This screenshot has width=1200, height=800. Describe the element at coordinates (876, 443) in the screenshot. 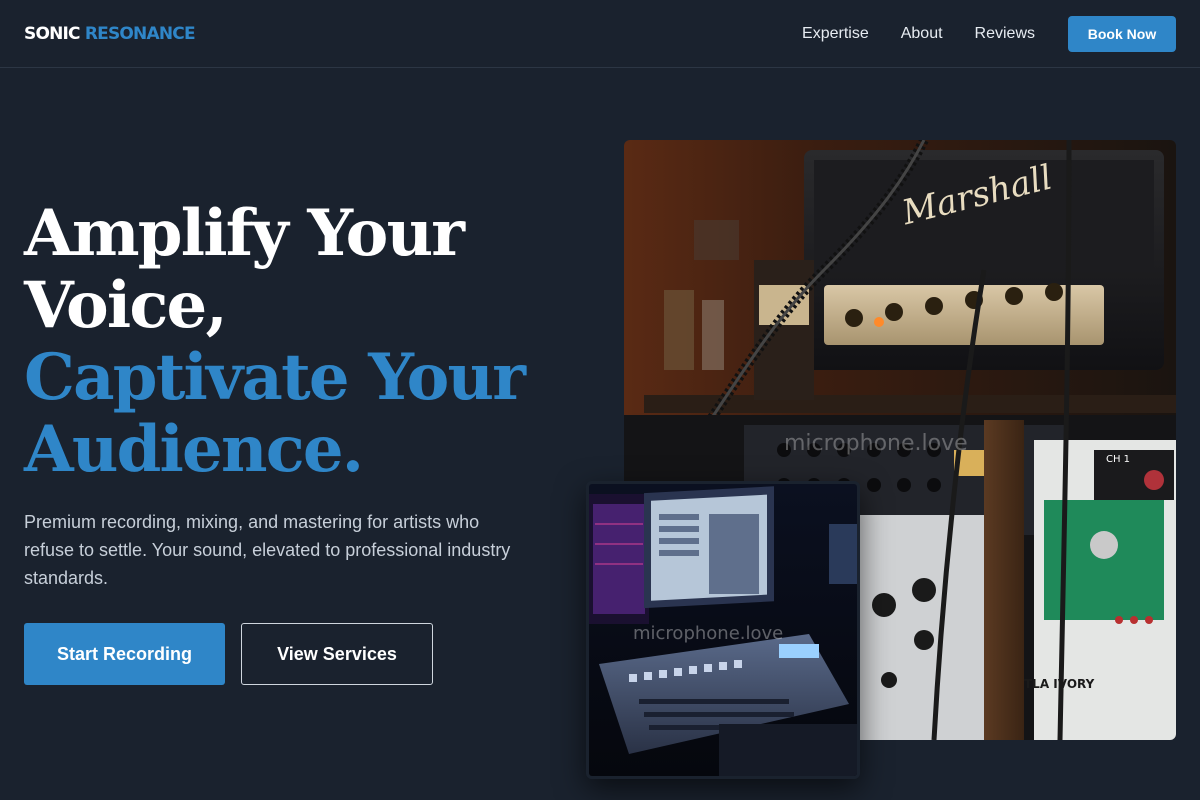

I see `main-image-watermark: microphone.love` at that location.